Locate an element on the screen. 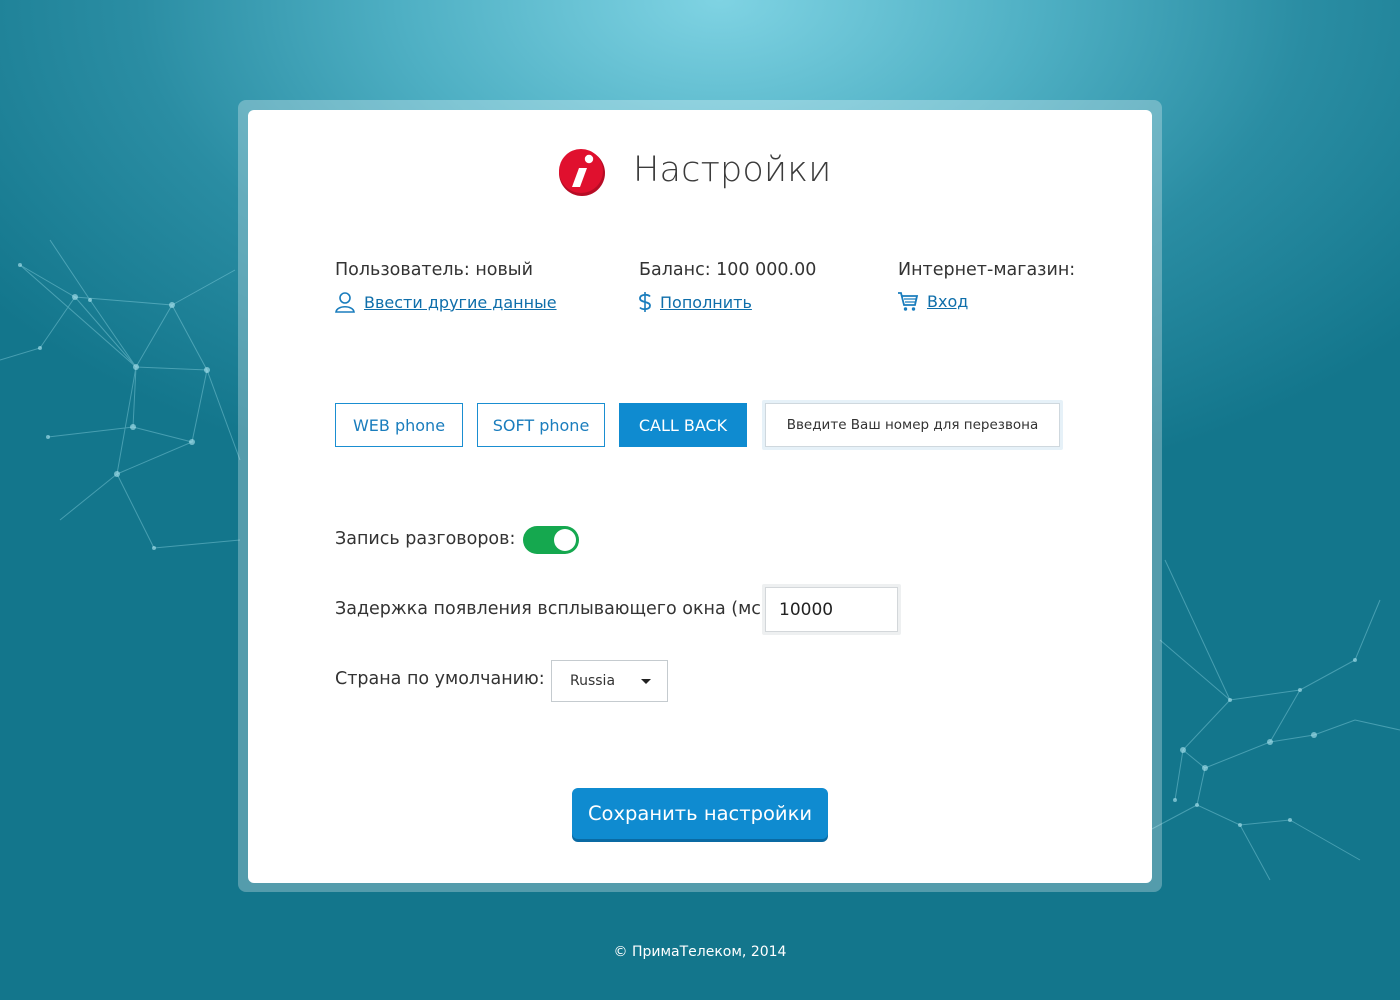  page-title: Настройки is located at coordinates (732, 170).